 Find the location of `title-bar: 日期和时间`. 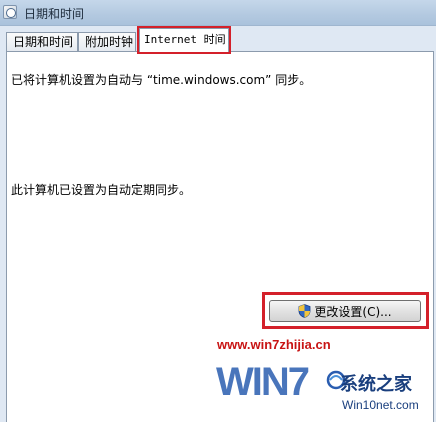

title-bar: 日期和时间 is located at coordinates (218, 13).